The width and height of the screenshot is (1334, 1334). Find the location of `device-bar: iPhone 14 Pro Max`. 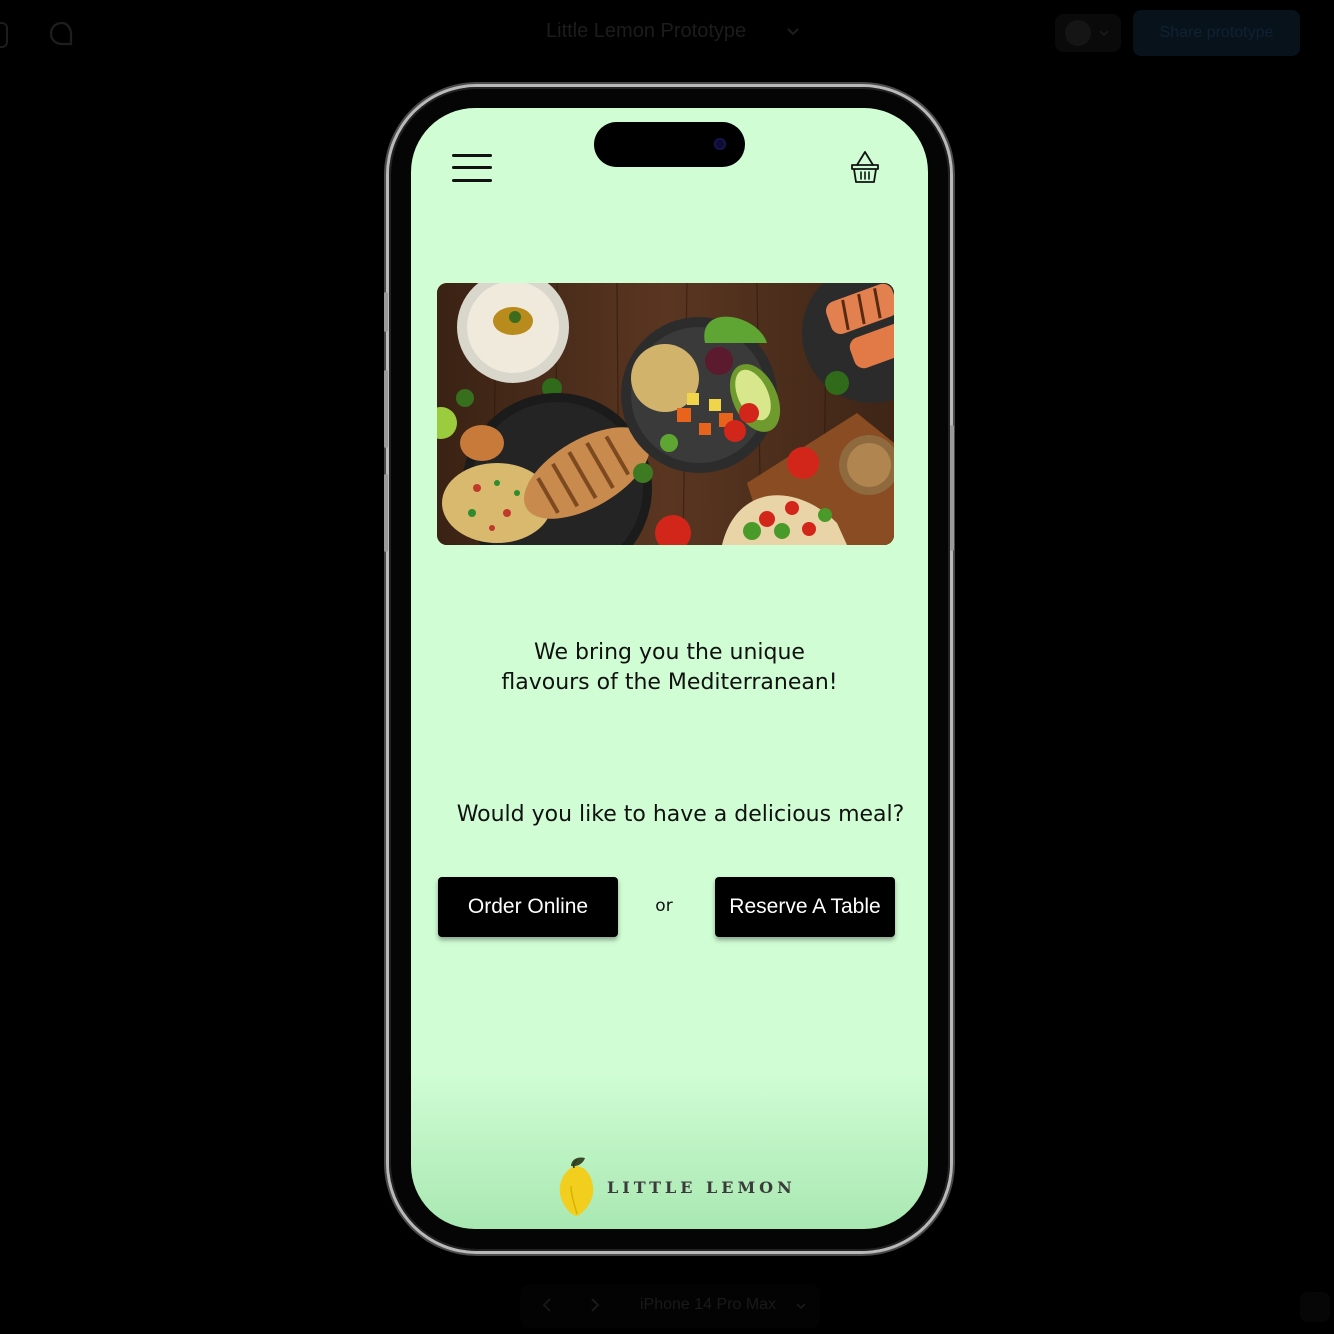

device-bar: iPhone 14 Pro Max is located at coordinates (670, 1306).